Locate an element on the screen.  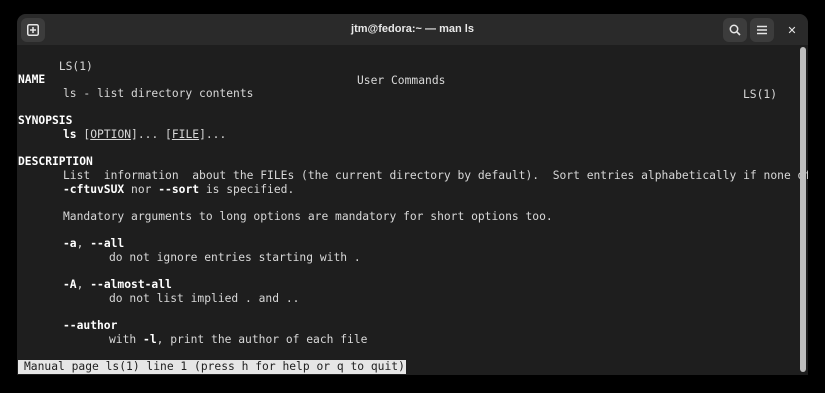
desc-opt-sort: --sort is located at coordinates (179, 189).